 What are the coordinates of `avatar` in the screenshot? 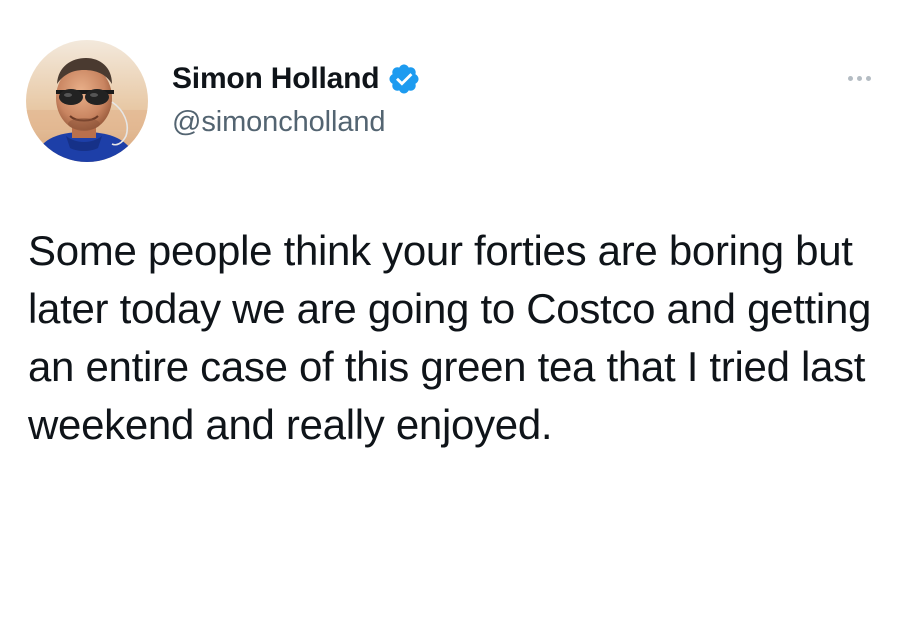 It's located at (87, 101).